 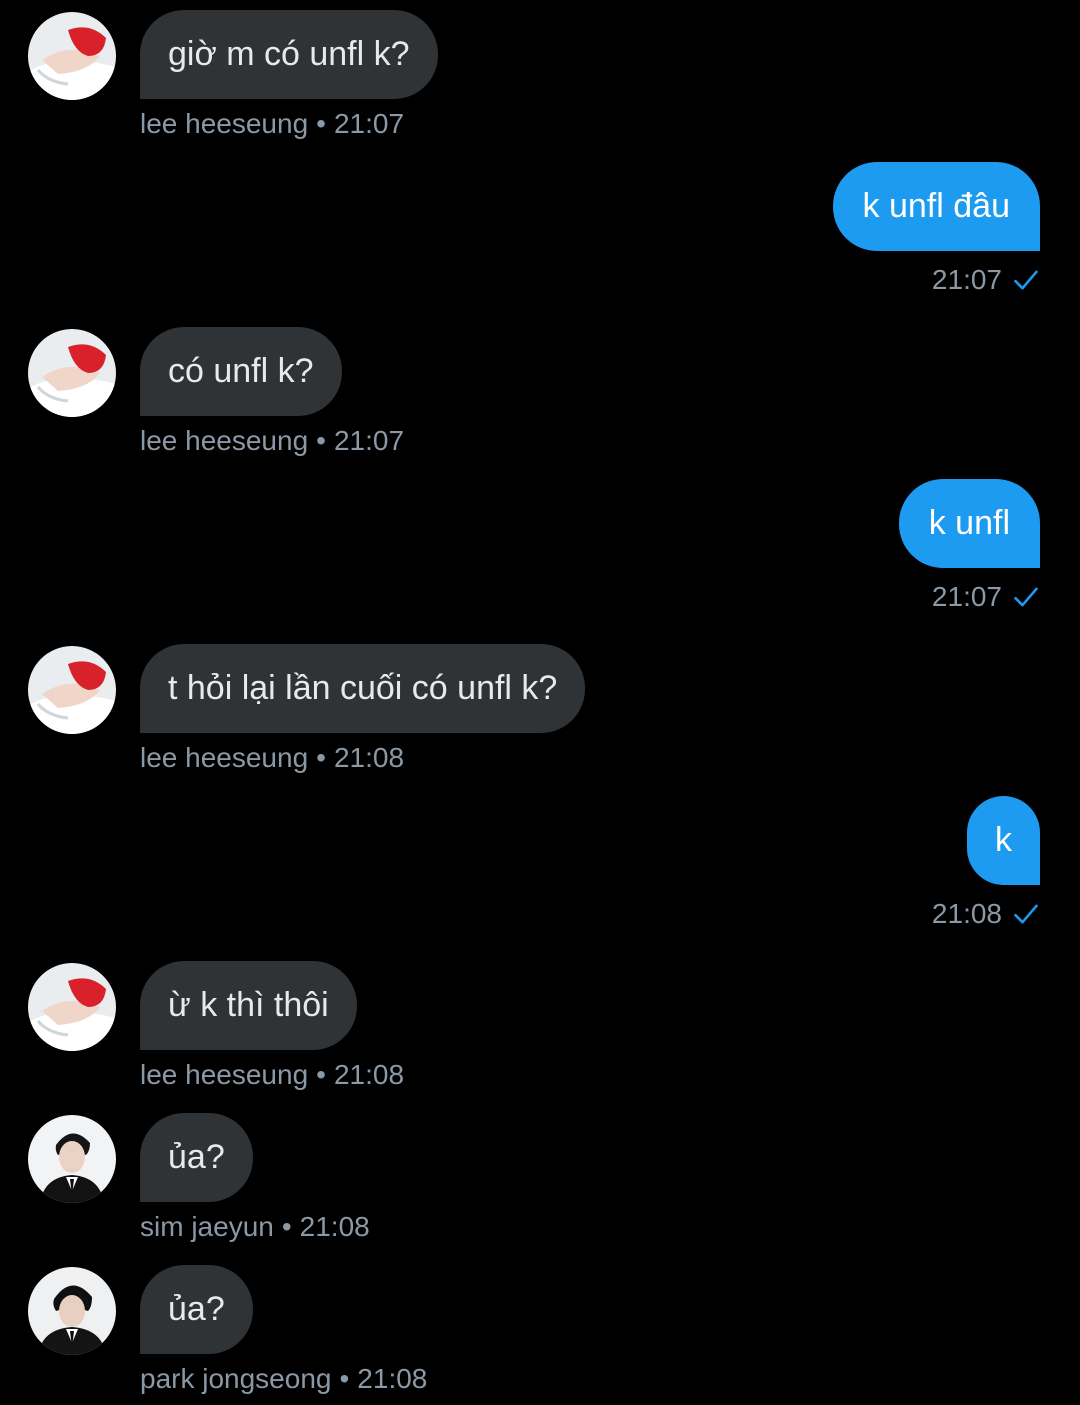 I want to click on message-meta: 21:08, so click(x=986, y=914).